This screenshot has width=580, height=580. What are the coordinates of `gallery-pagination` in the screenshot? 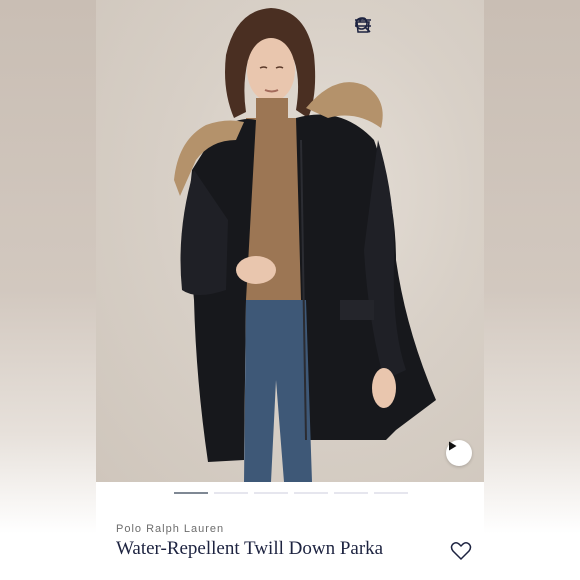 It's located at (291, 493).